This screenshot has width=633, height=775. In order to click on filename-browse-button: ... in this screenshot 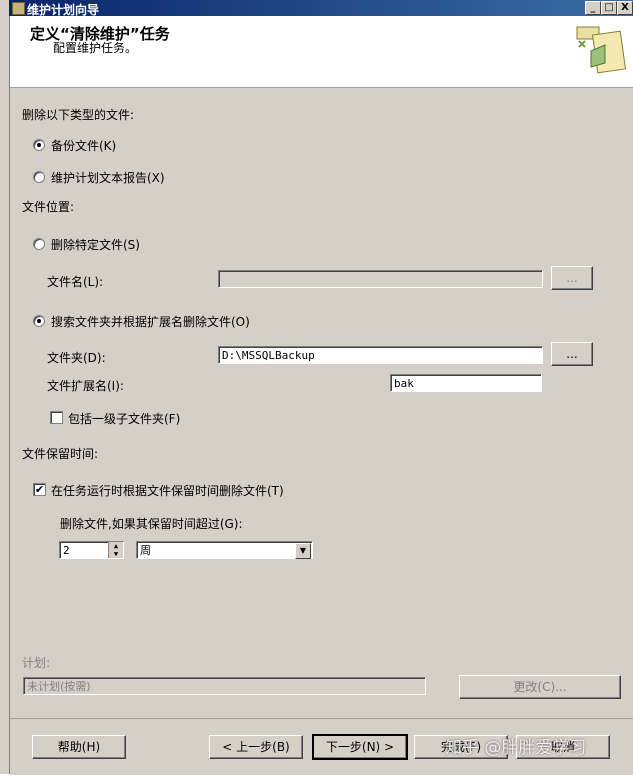, I will do `click(572, 278)`.